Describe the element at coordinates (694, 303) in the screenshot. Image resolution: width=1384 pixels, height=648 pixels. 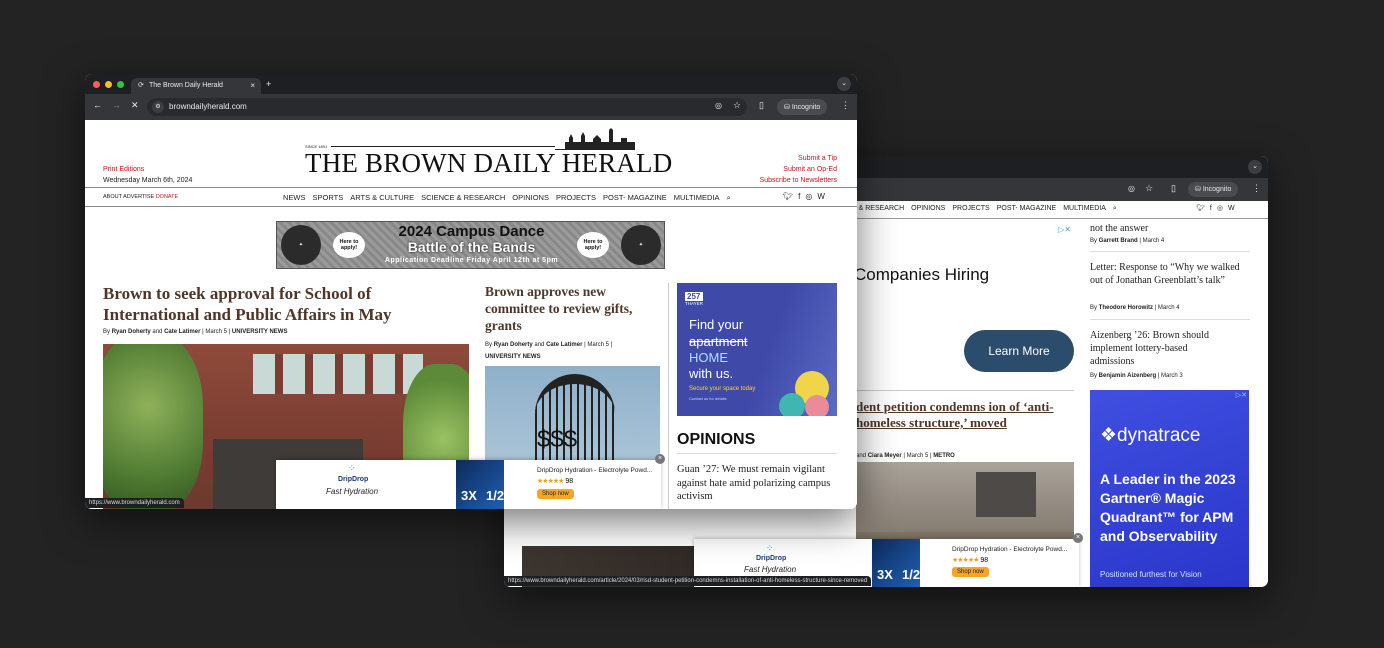
I see `thayer-brand2: THAYER` at that location.